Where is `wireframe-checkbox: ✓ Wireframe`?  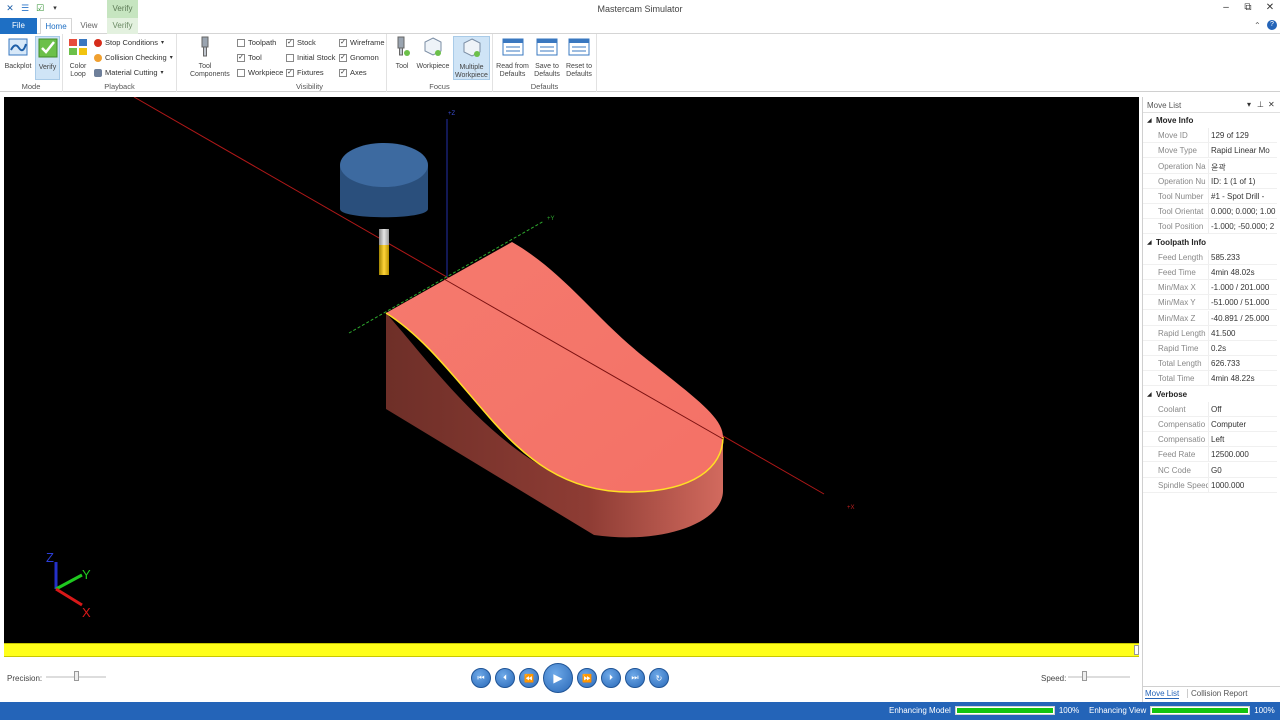 wireframe-checkbox: ✓ Wireframe is located at coordinates (362, 42).